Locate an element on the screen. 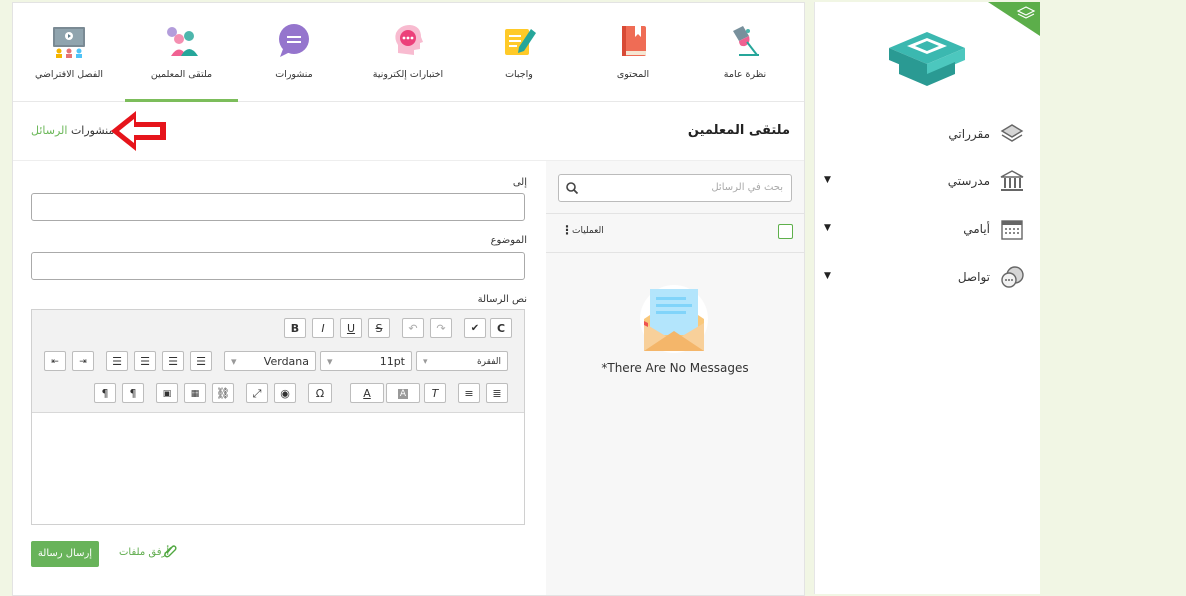  operations-bar: ⋮ العمليات is located at coordinates (675, 233).